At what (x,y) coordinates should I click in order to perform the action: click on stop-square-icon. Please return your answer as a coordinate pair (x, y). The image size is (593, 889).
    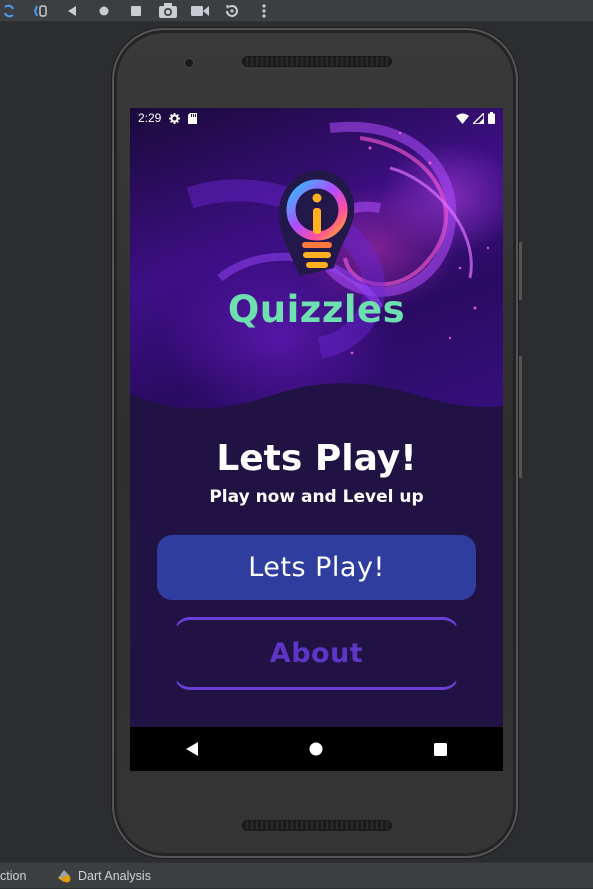
    Looking at the image, I should click on (136, 11).